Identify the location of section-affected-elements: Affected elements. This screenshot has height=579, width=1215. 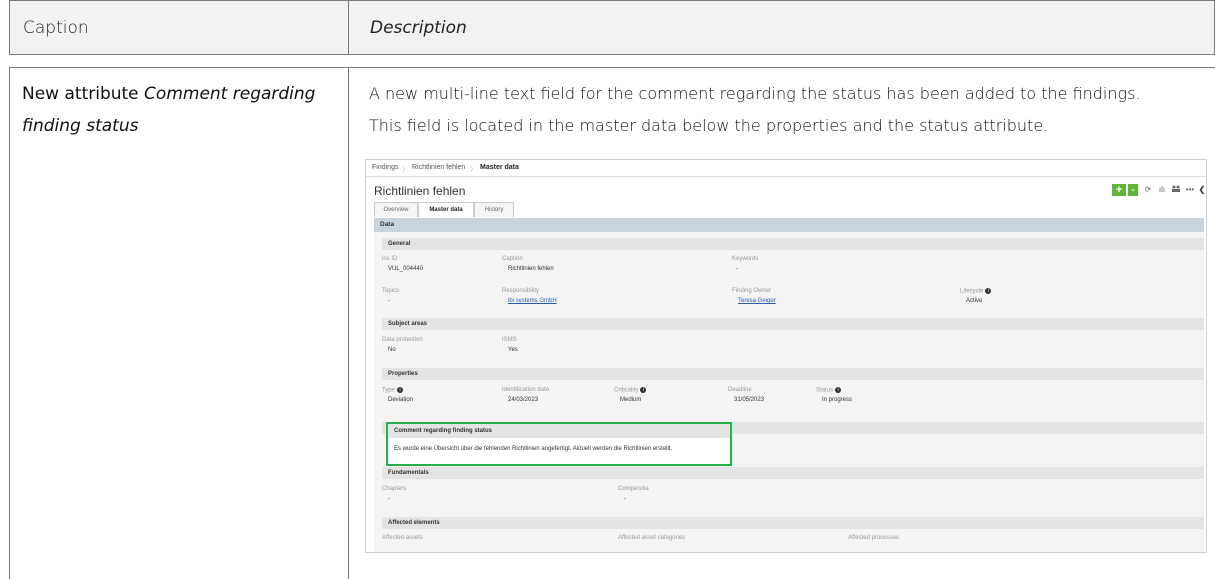
(793, 523).